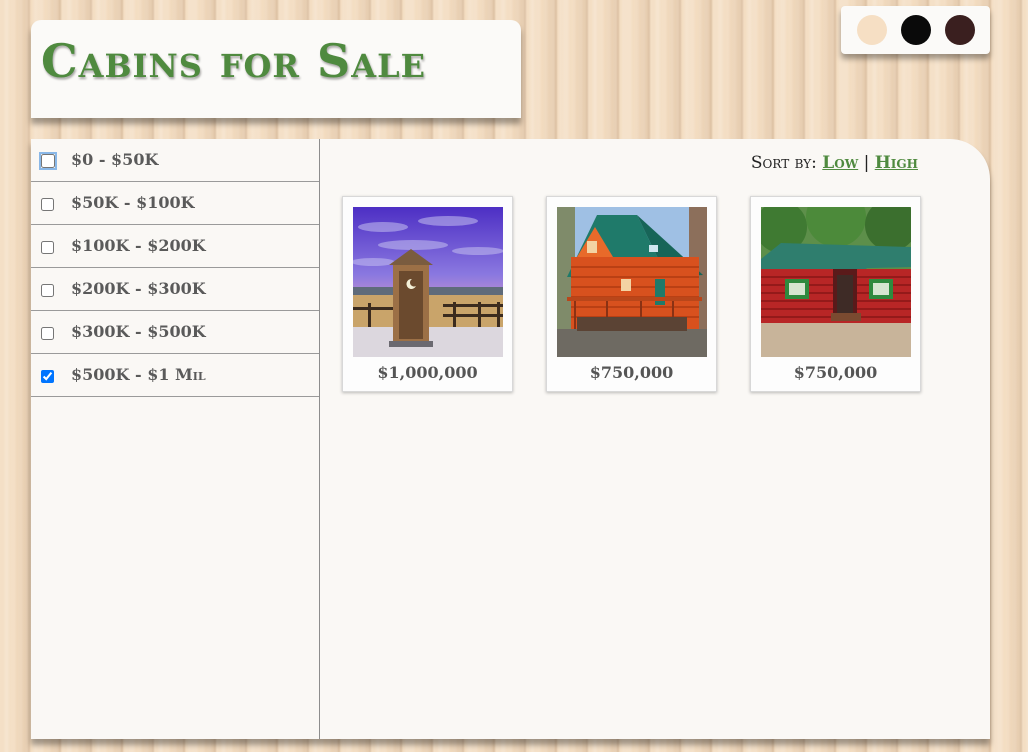  I want to click on filter-checkbox-300k-500k, so click(47, 333).